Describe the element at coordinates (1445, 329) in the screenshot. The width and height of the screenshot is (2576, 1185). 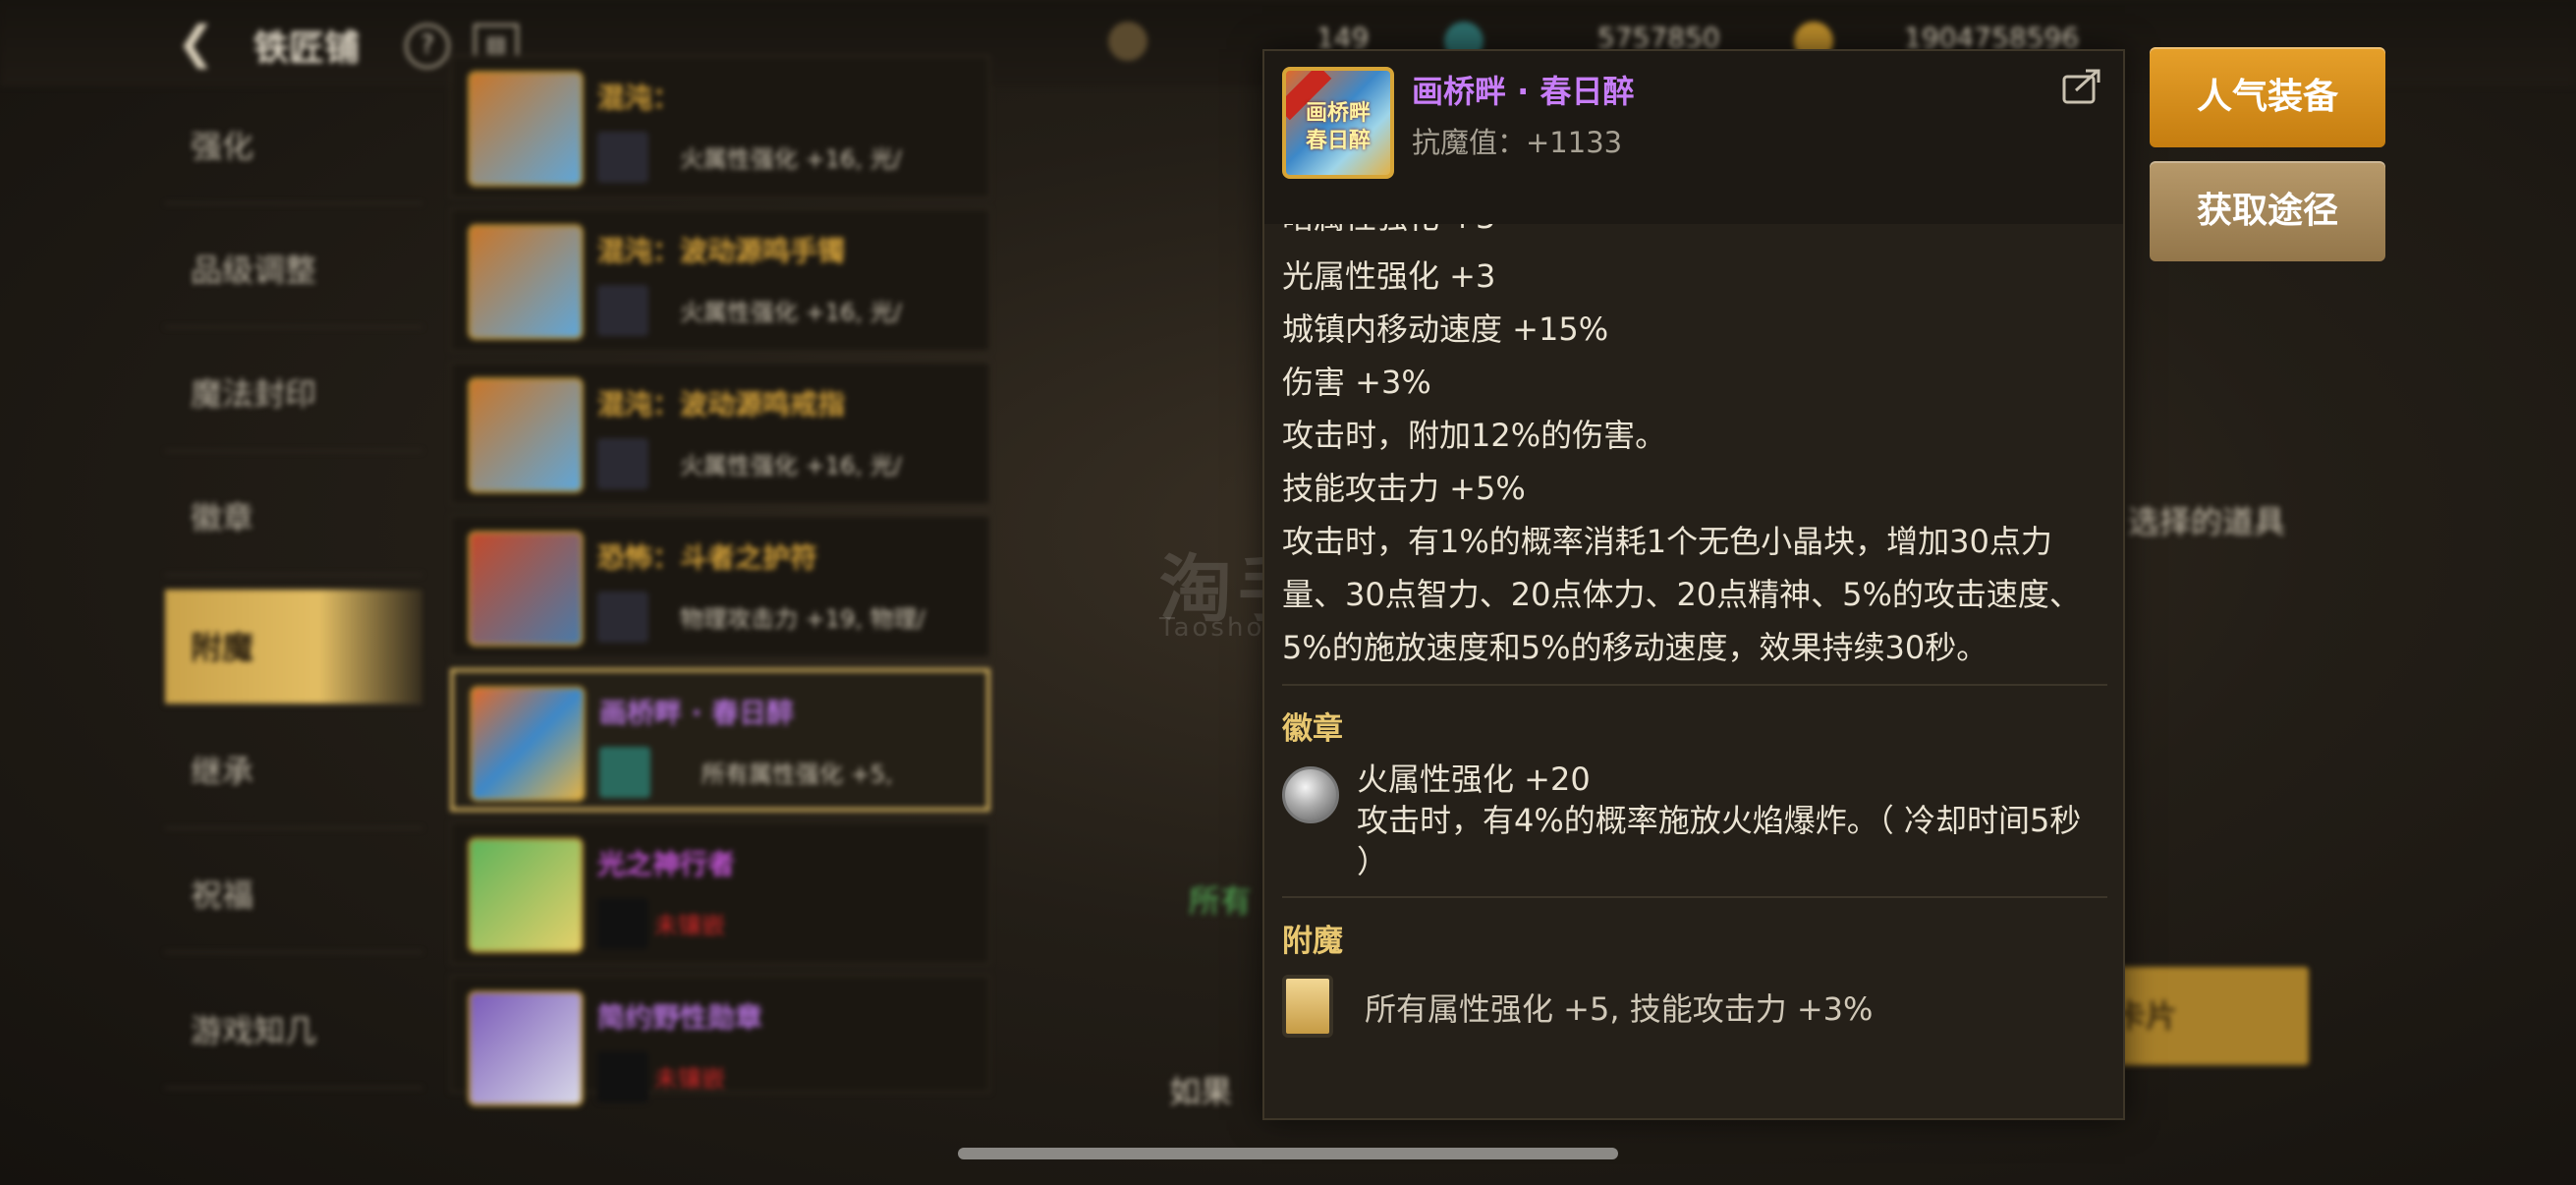
I see `stat-line: 城镇内移动速度 +15%` at that location.